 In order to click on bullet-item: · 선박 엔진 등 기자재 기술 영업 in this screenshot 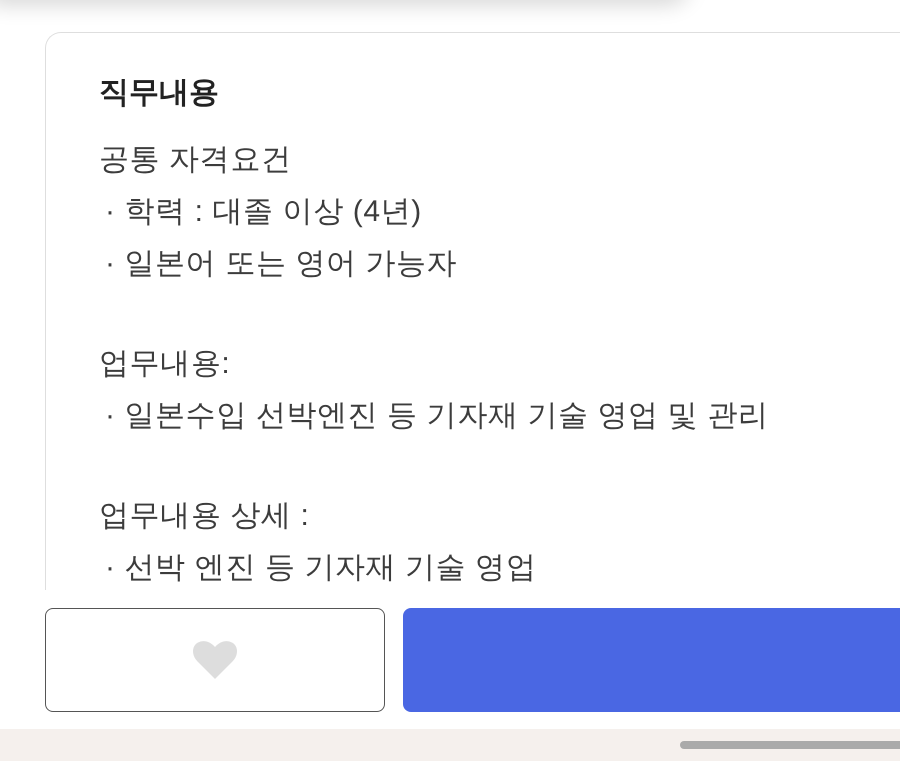, I will do `click(320, 568)`.